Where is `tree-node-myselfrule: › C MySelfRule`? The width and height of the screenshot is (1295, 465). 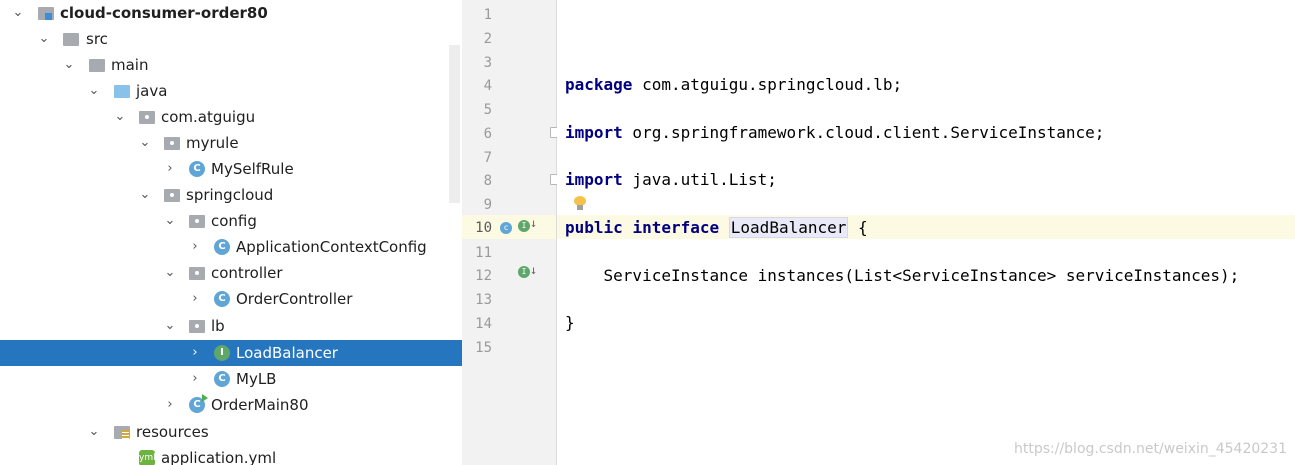
tree-node-myselfrule: › C MySelfRule is located at coordinates (231, 169).